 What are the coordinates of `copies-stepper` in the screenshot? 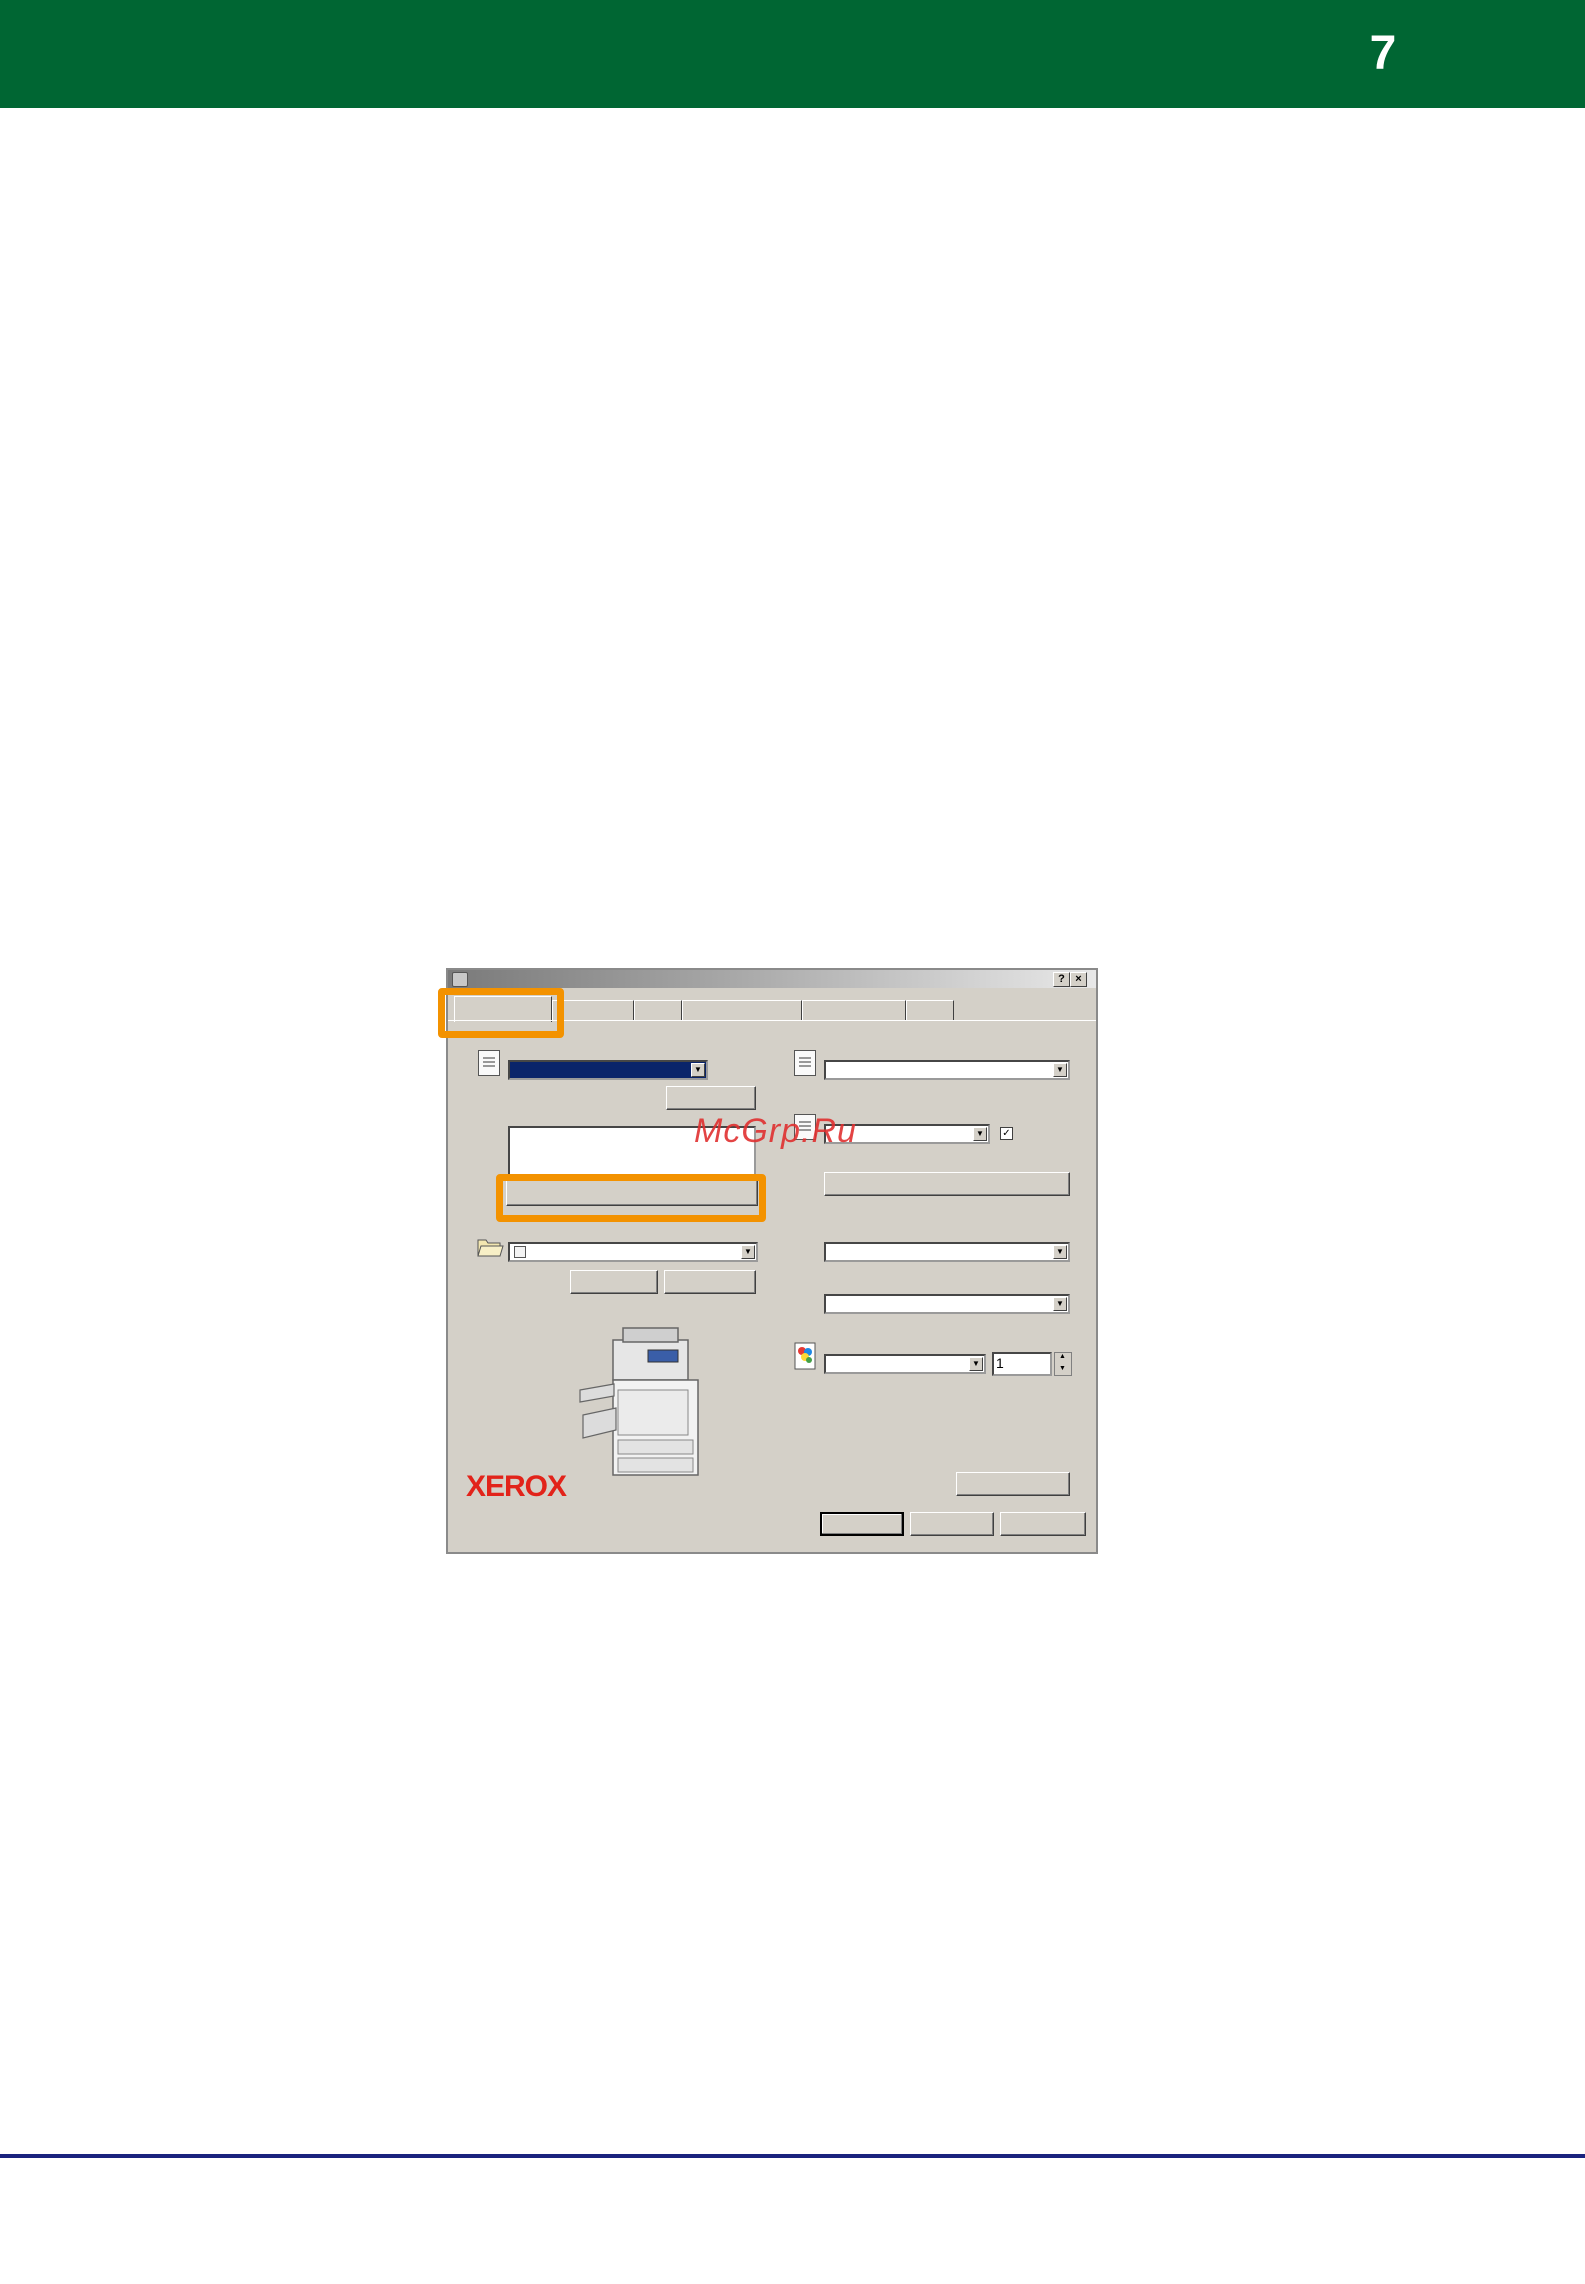 It's located at (1063, 1364).